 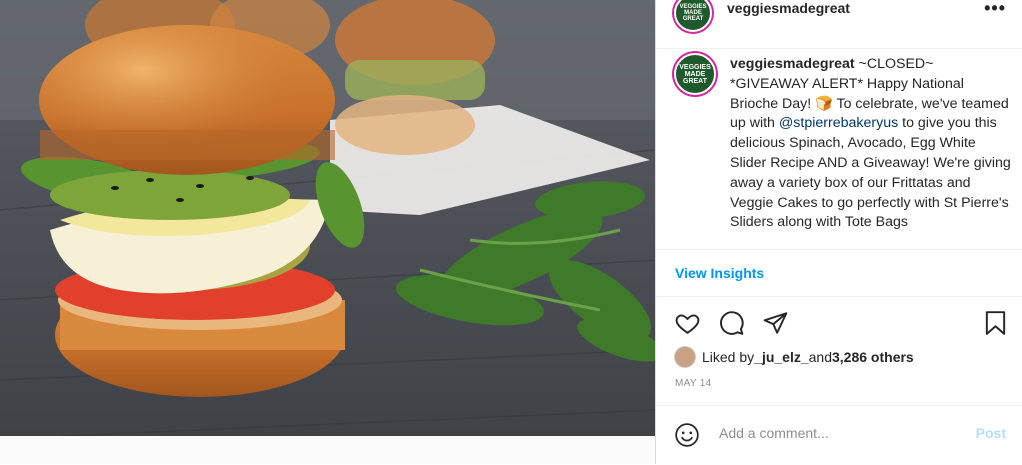 What do you see at coordinates (842, 324) in the screenshot?
I see `action-bar` at bounding box center [842, 324].